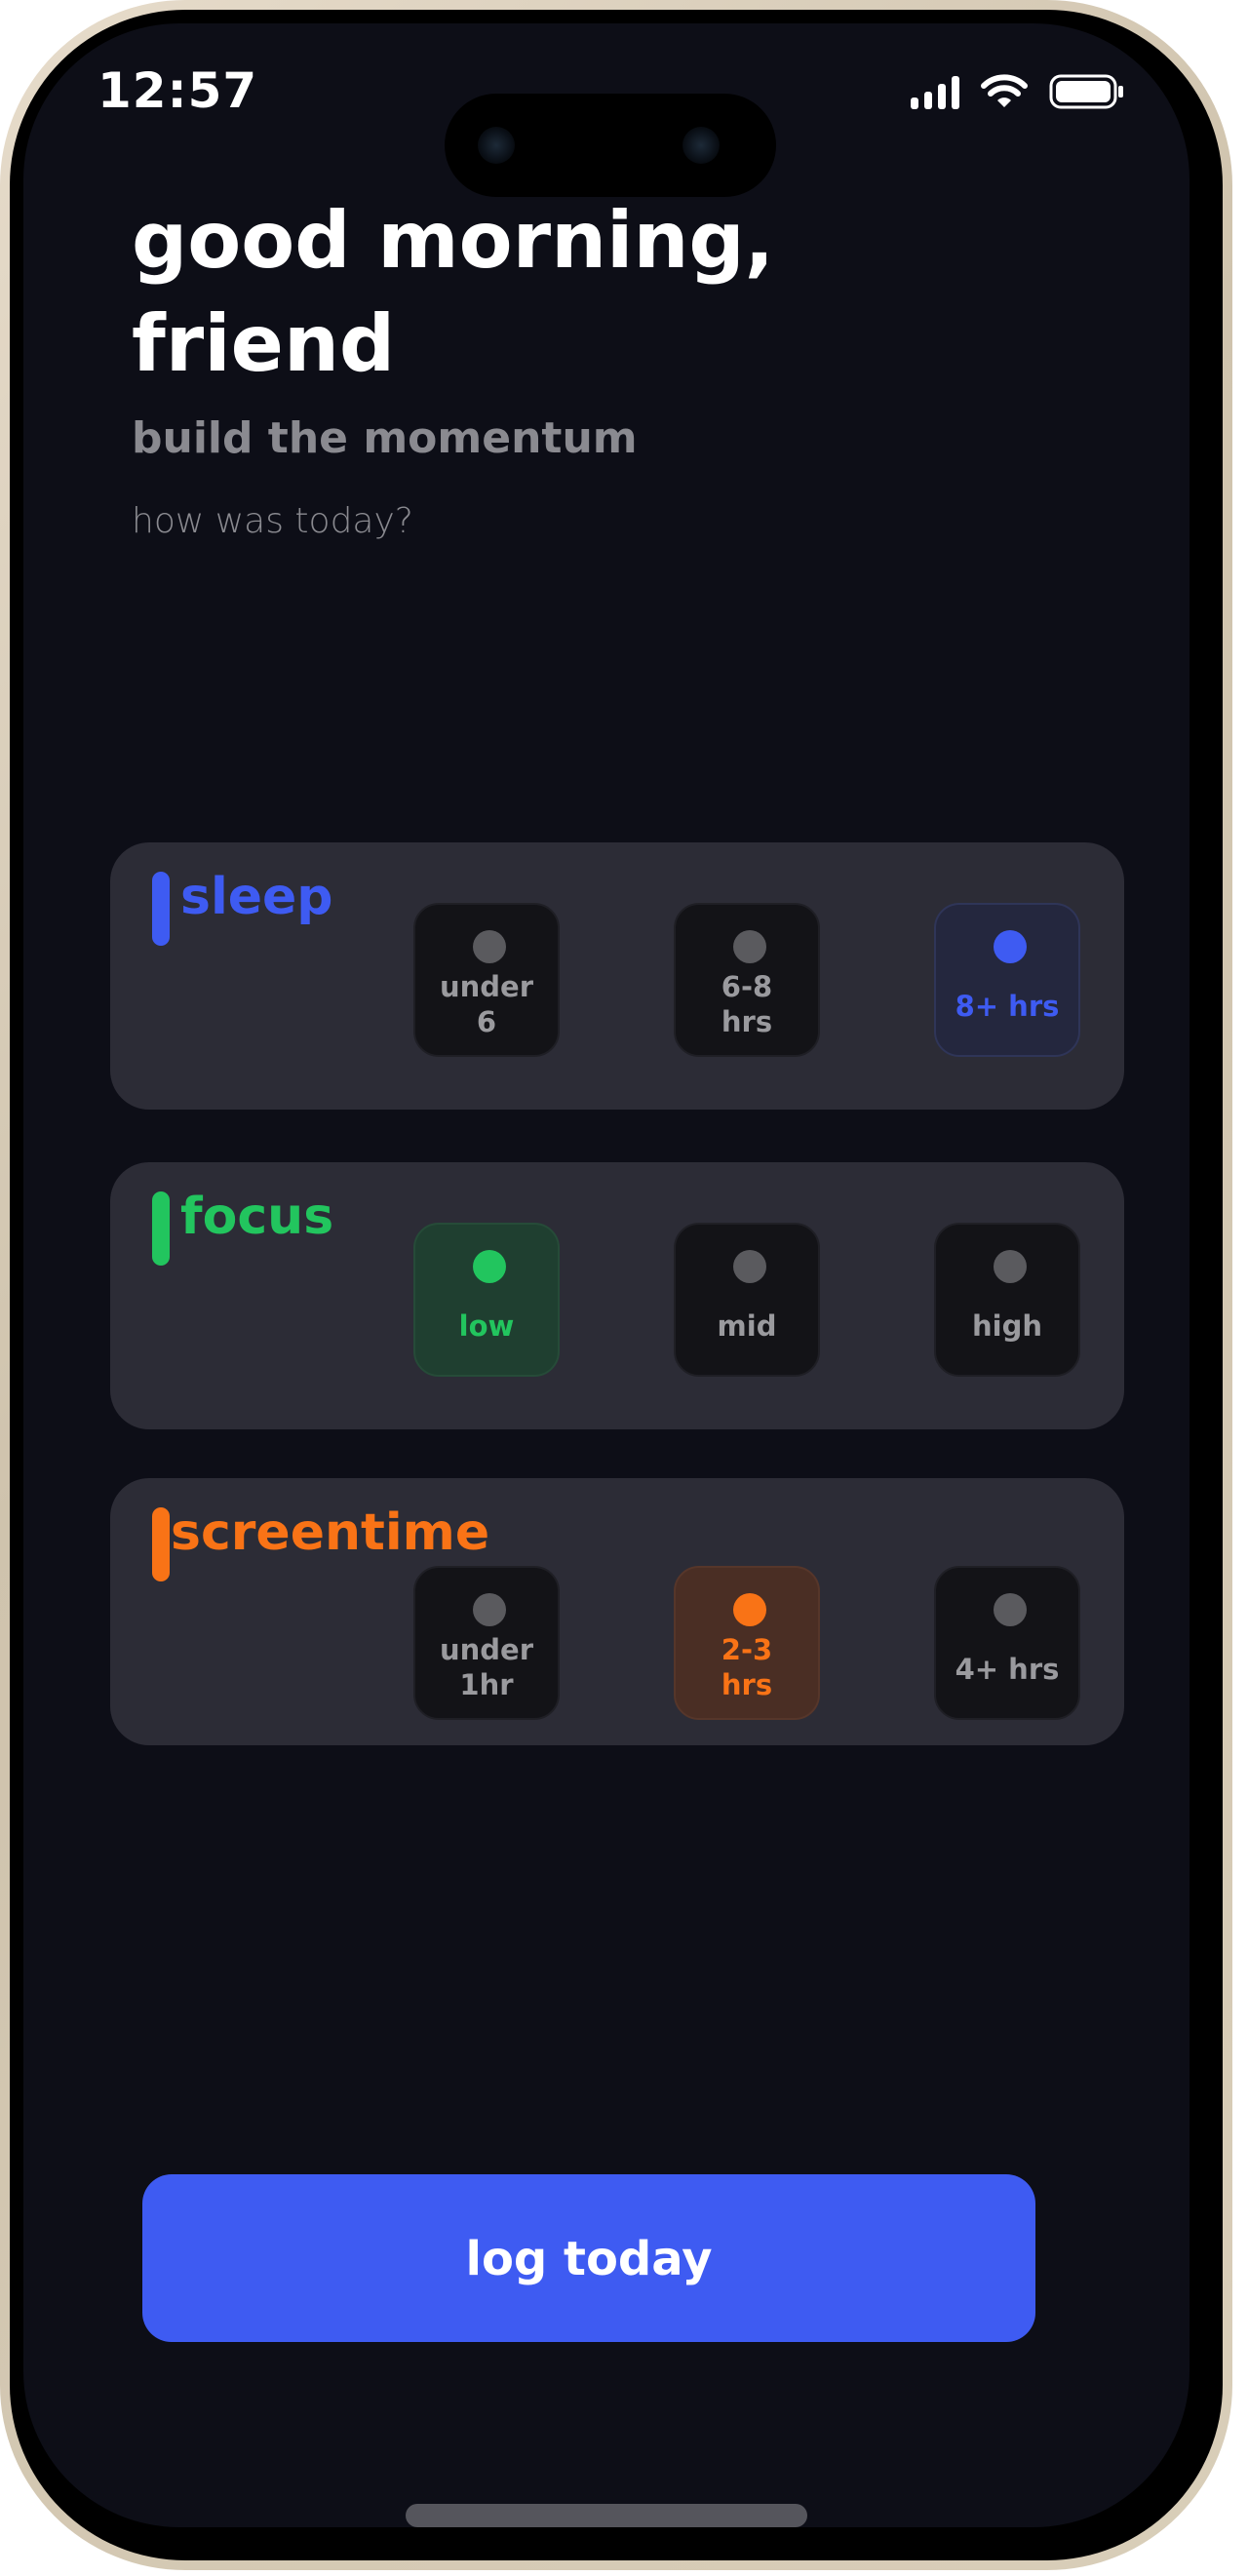 Image resolution: width=1248 pixels, height=2576 pixels. I want to click on daily-prompt: how was today?, so click(272, 521).